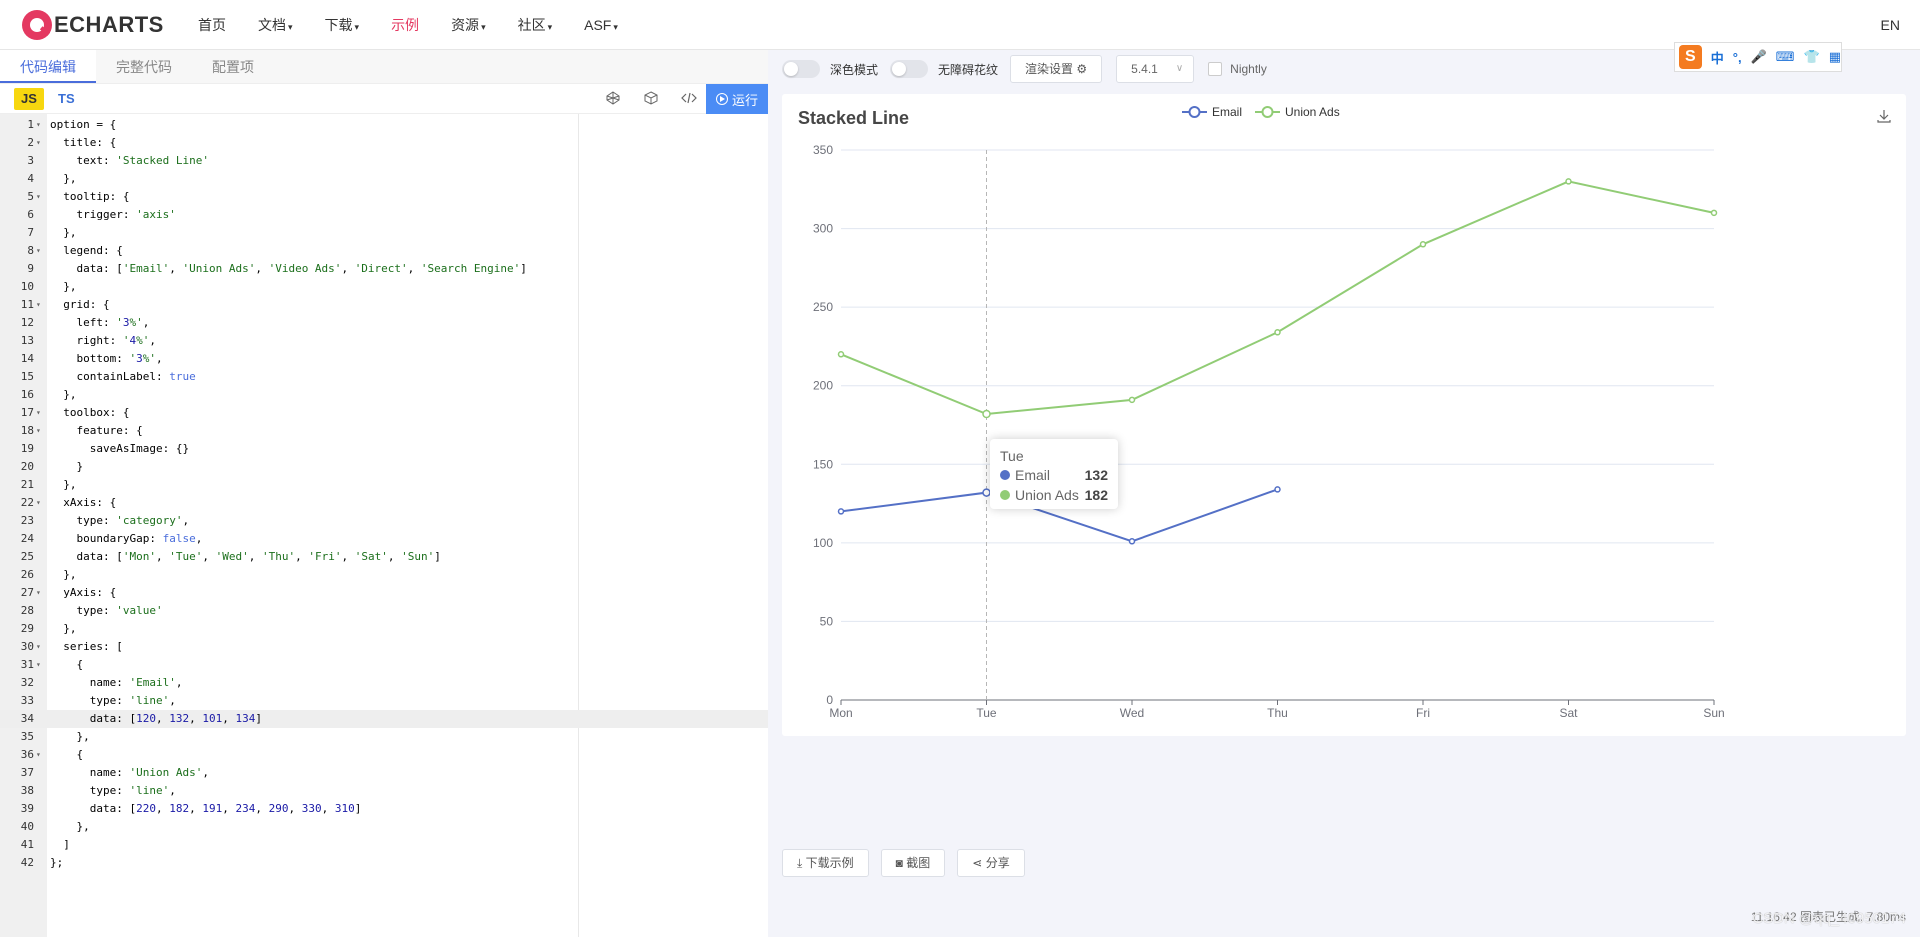 The width and height of the screenshot is (1920, 937). What do you see at coordinates (651, 99) in the screenshot?
I see `codesandbox-icon` at bounding box center [651, 99].